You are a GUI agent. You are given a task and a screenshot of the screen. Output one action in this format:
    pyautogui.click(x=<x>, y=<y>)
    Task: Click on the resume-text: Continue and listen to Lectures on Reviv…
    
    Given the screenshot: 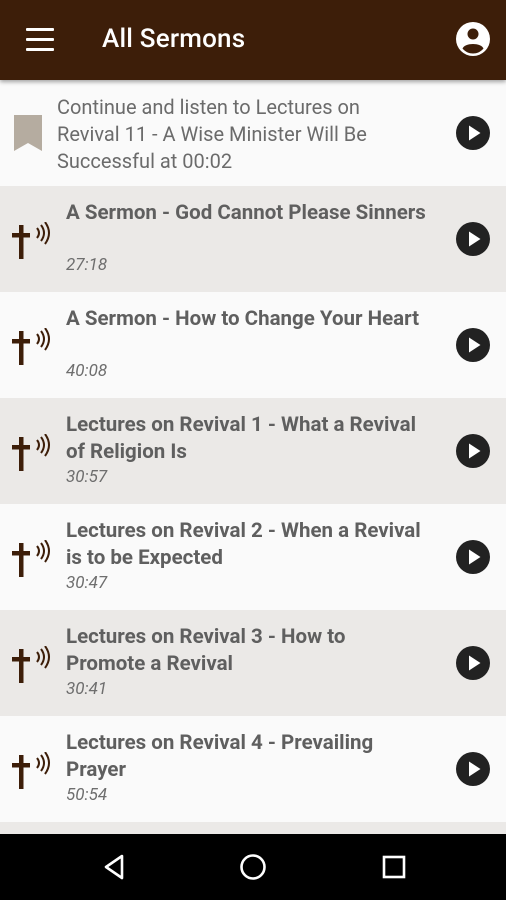 What is the action you would take?
    pyautogui.click(x=212, y=134)
    